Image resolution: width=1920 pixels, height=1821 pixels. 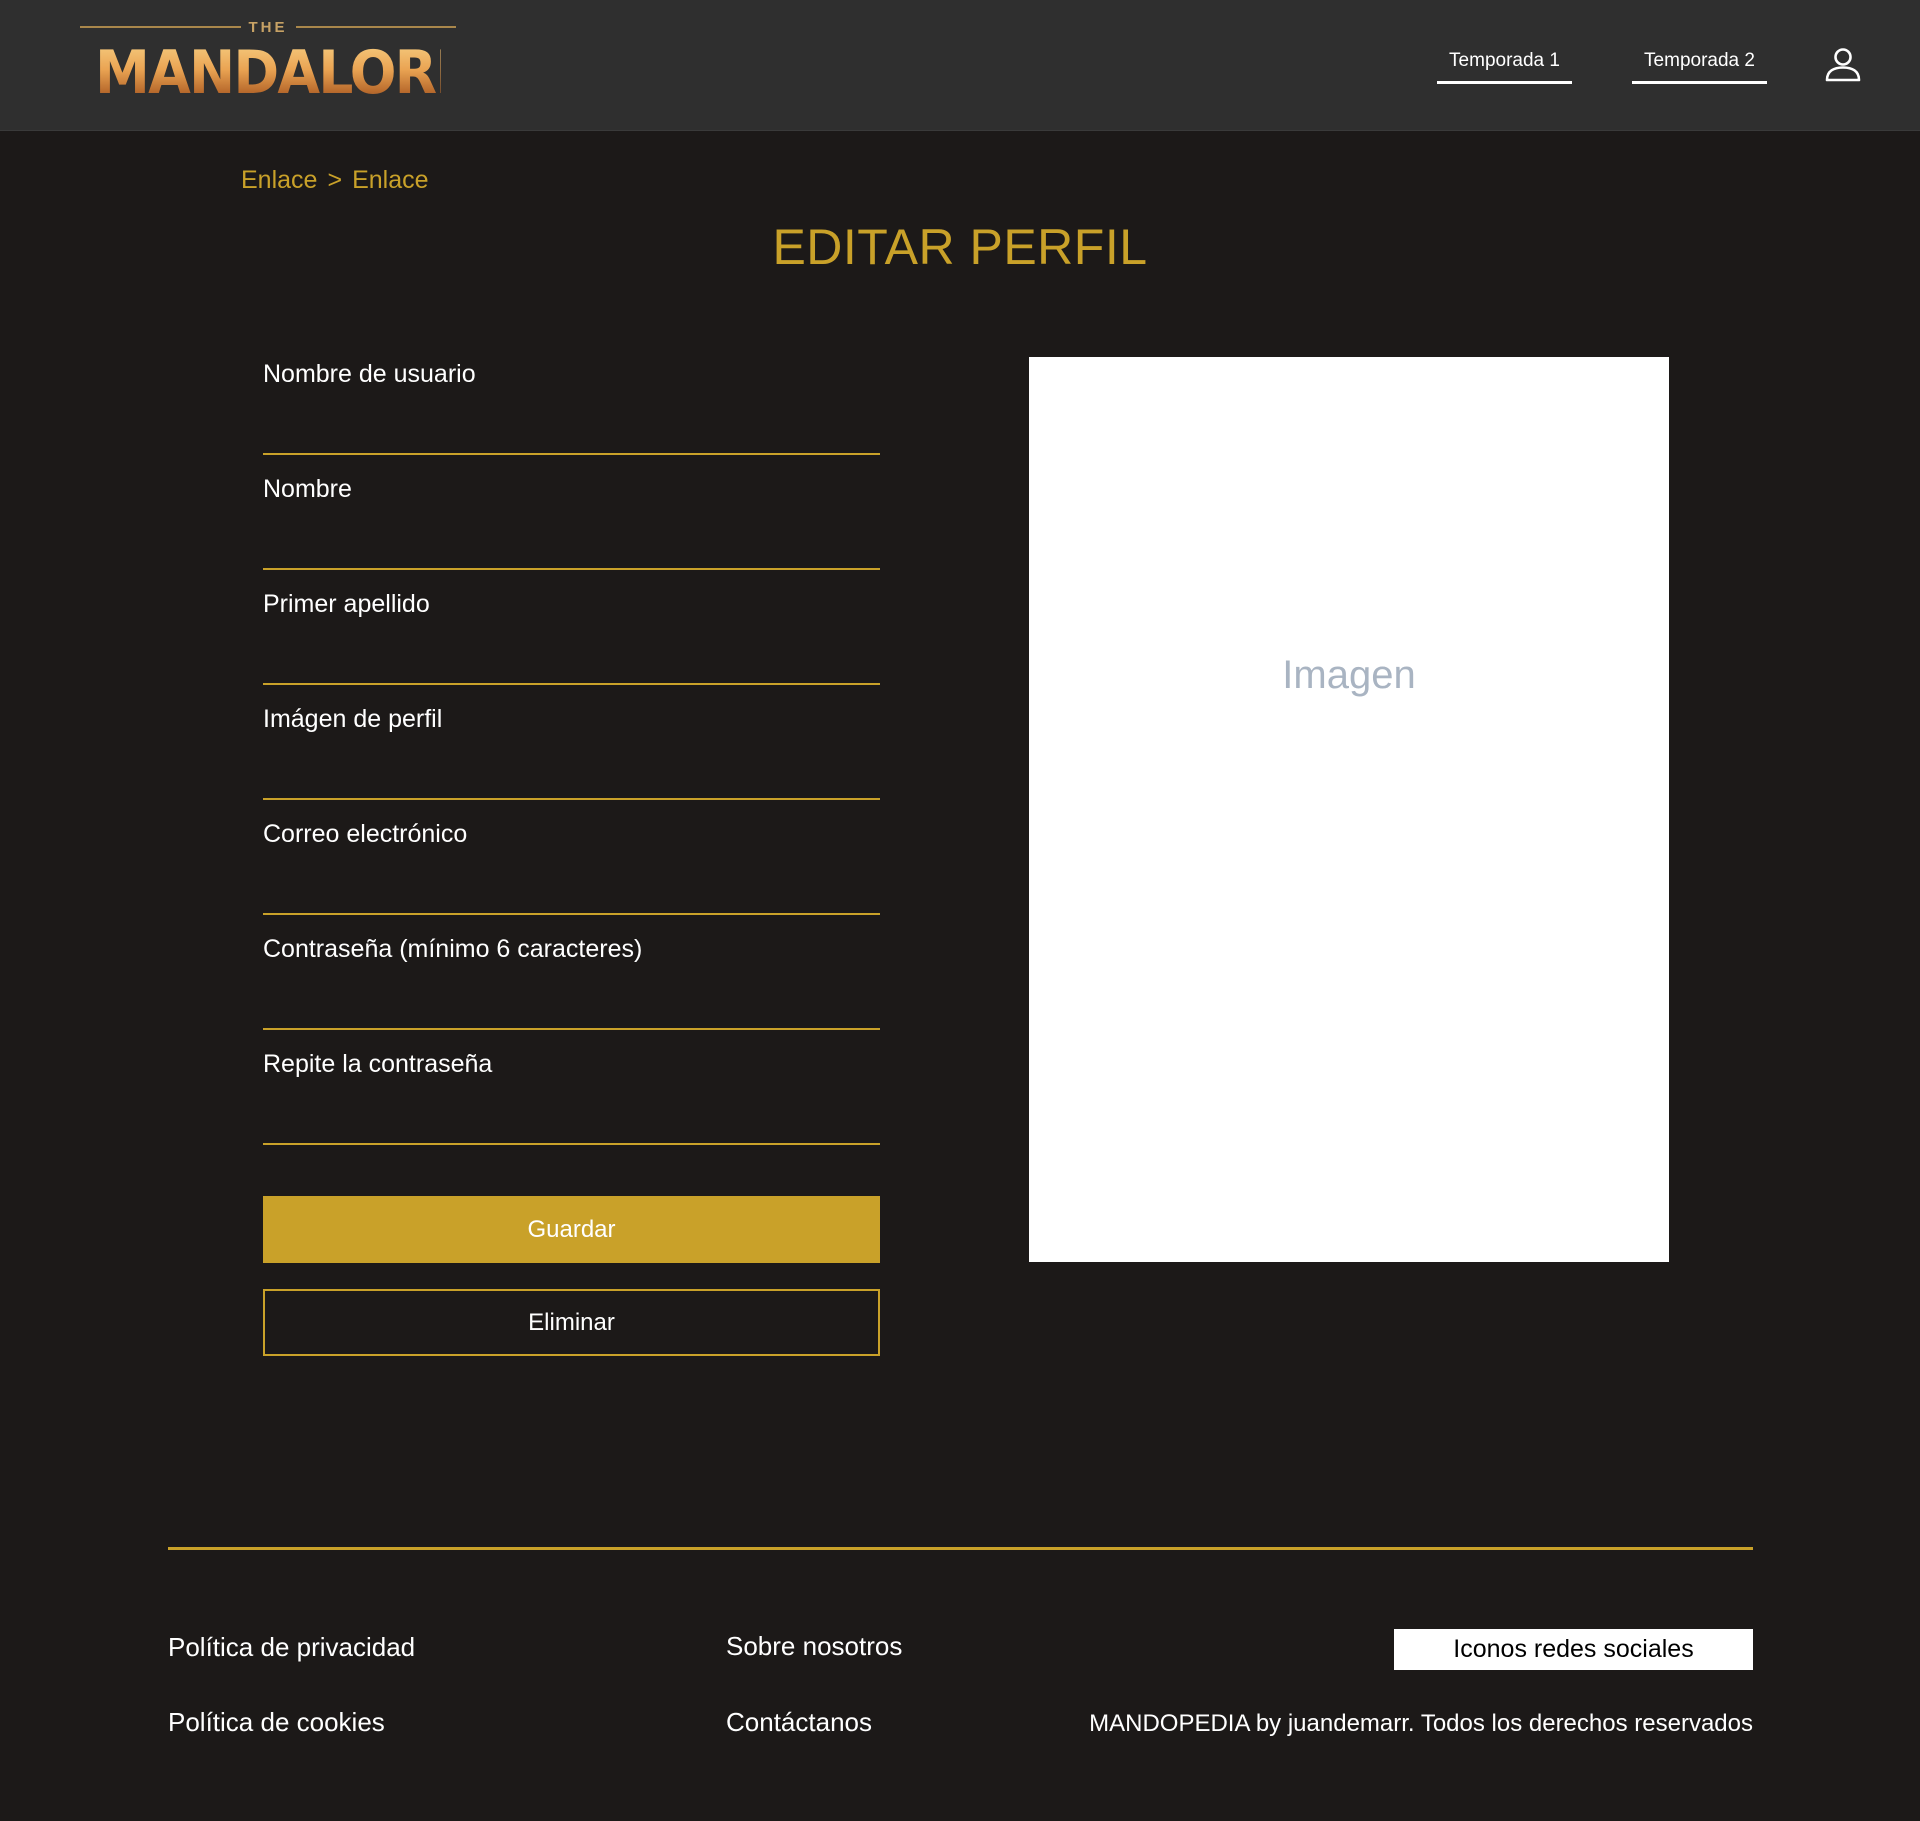 I want to click on field-password: Contraseña (mínimo 6 caracteres), so click(x=571, y=982).